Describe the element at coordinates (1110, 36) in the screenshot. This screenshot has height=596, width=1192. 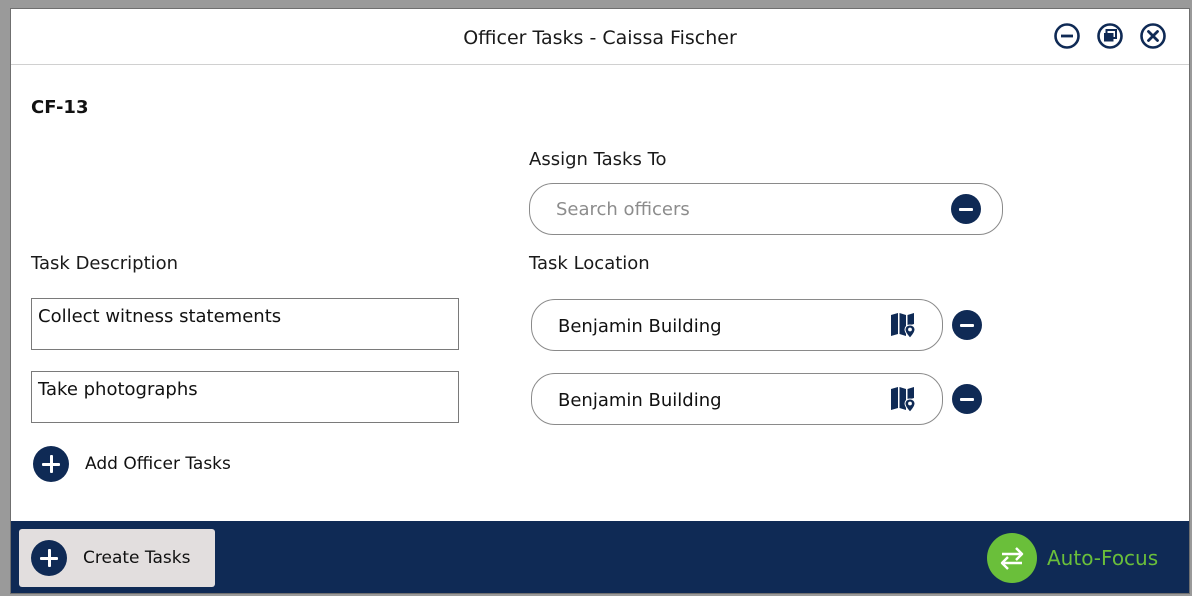
I see `restore-icon` at that location.